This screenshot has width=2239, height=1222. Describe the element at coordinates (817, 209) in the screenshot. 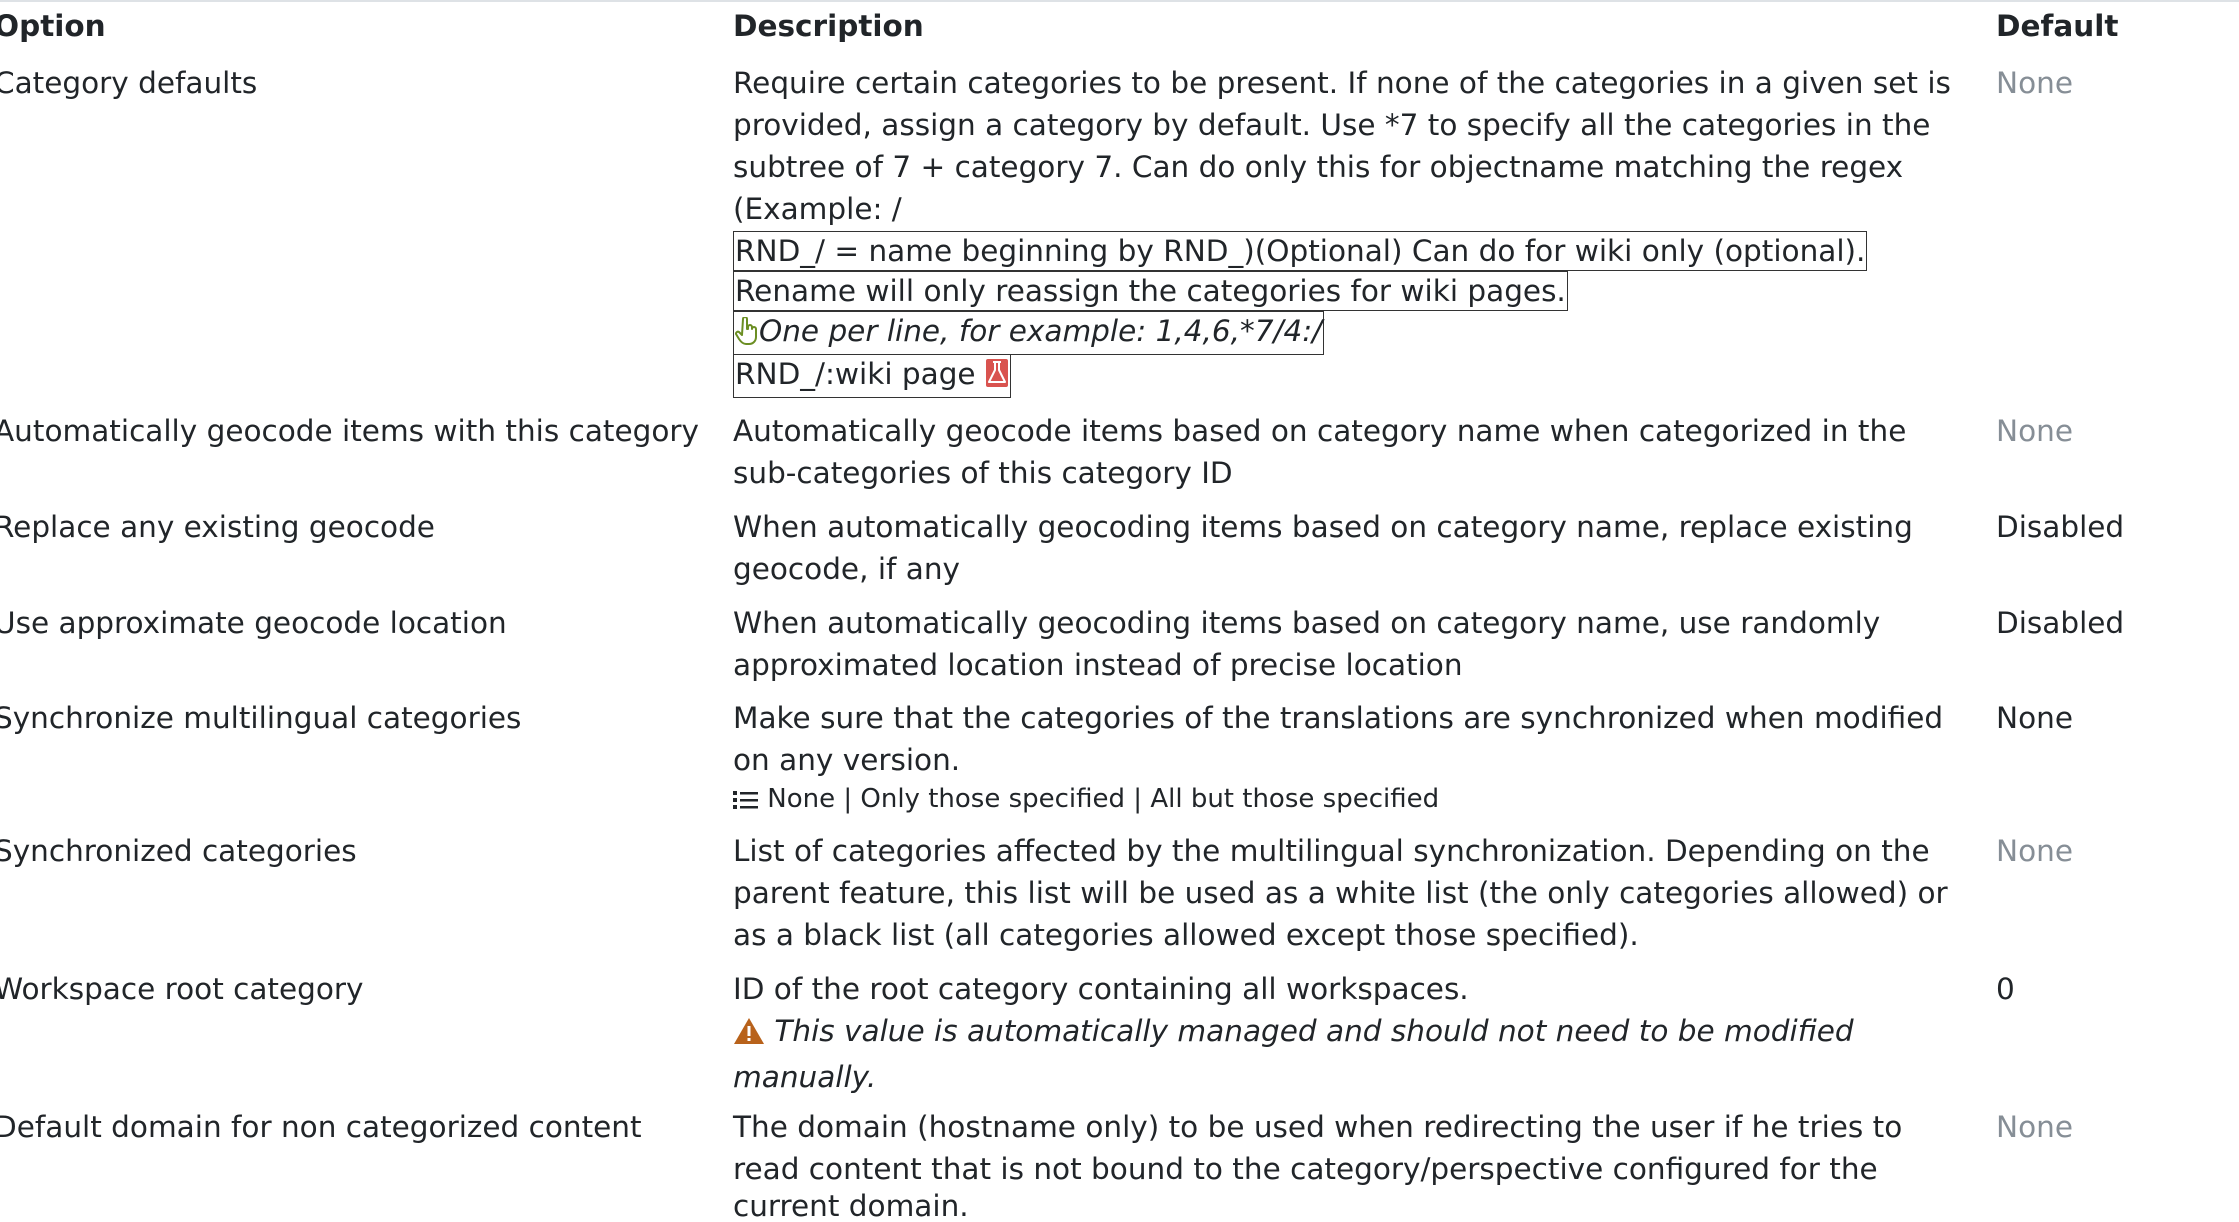

I see `description-line: (Example: /` at that location.